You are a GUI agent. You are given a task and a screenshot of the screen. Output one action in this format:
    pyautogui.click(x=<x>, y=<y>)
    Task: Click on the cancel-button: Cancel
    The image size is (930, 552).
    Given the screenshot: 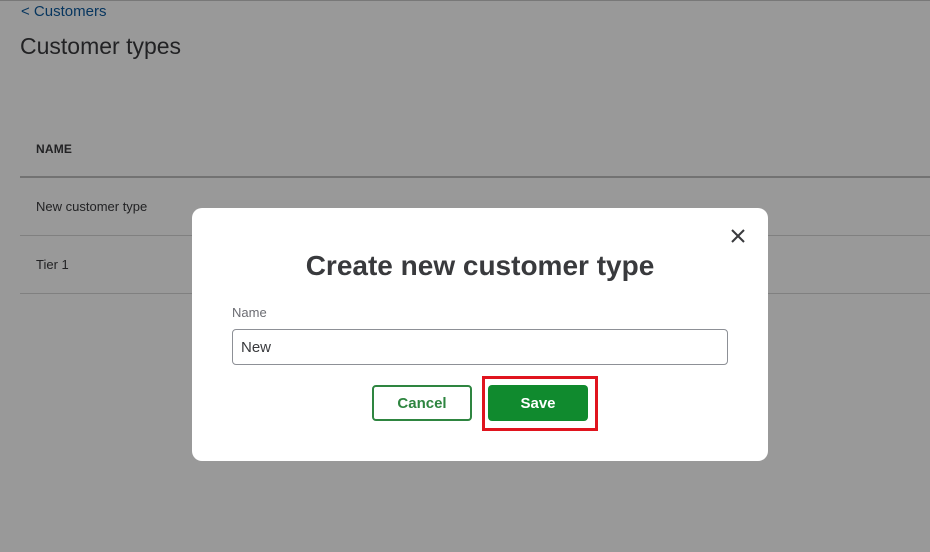 What is the action you would take?
    pyautogui.click(x=422, y=403)
    